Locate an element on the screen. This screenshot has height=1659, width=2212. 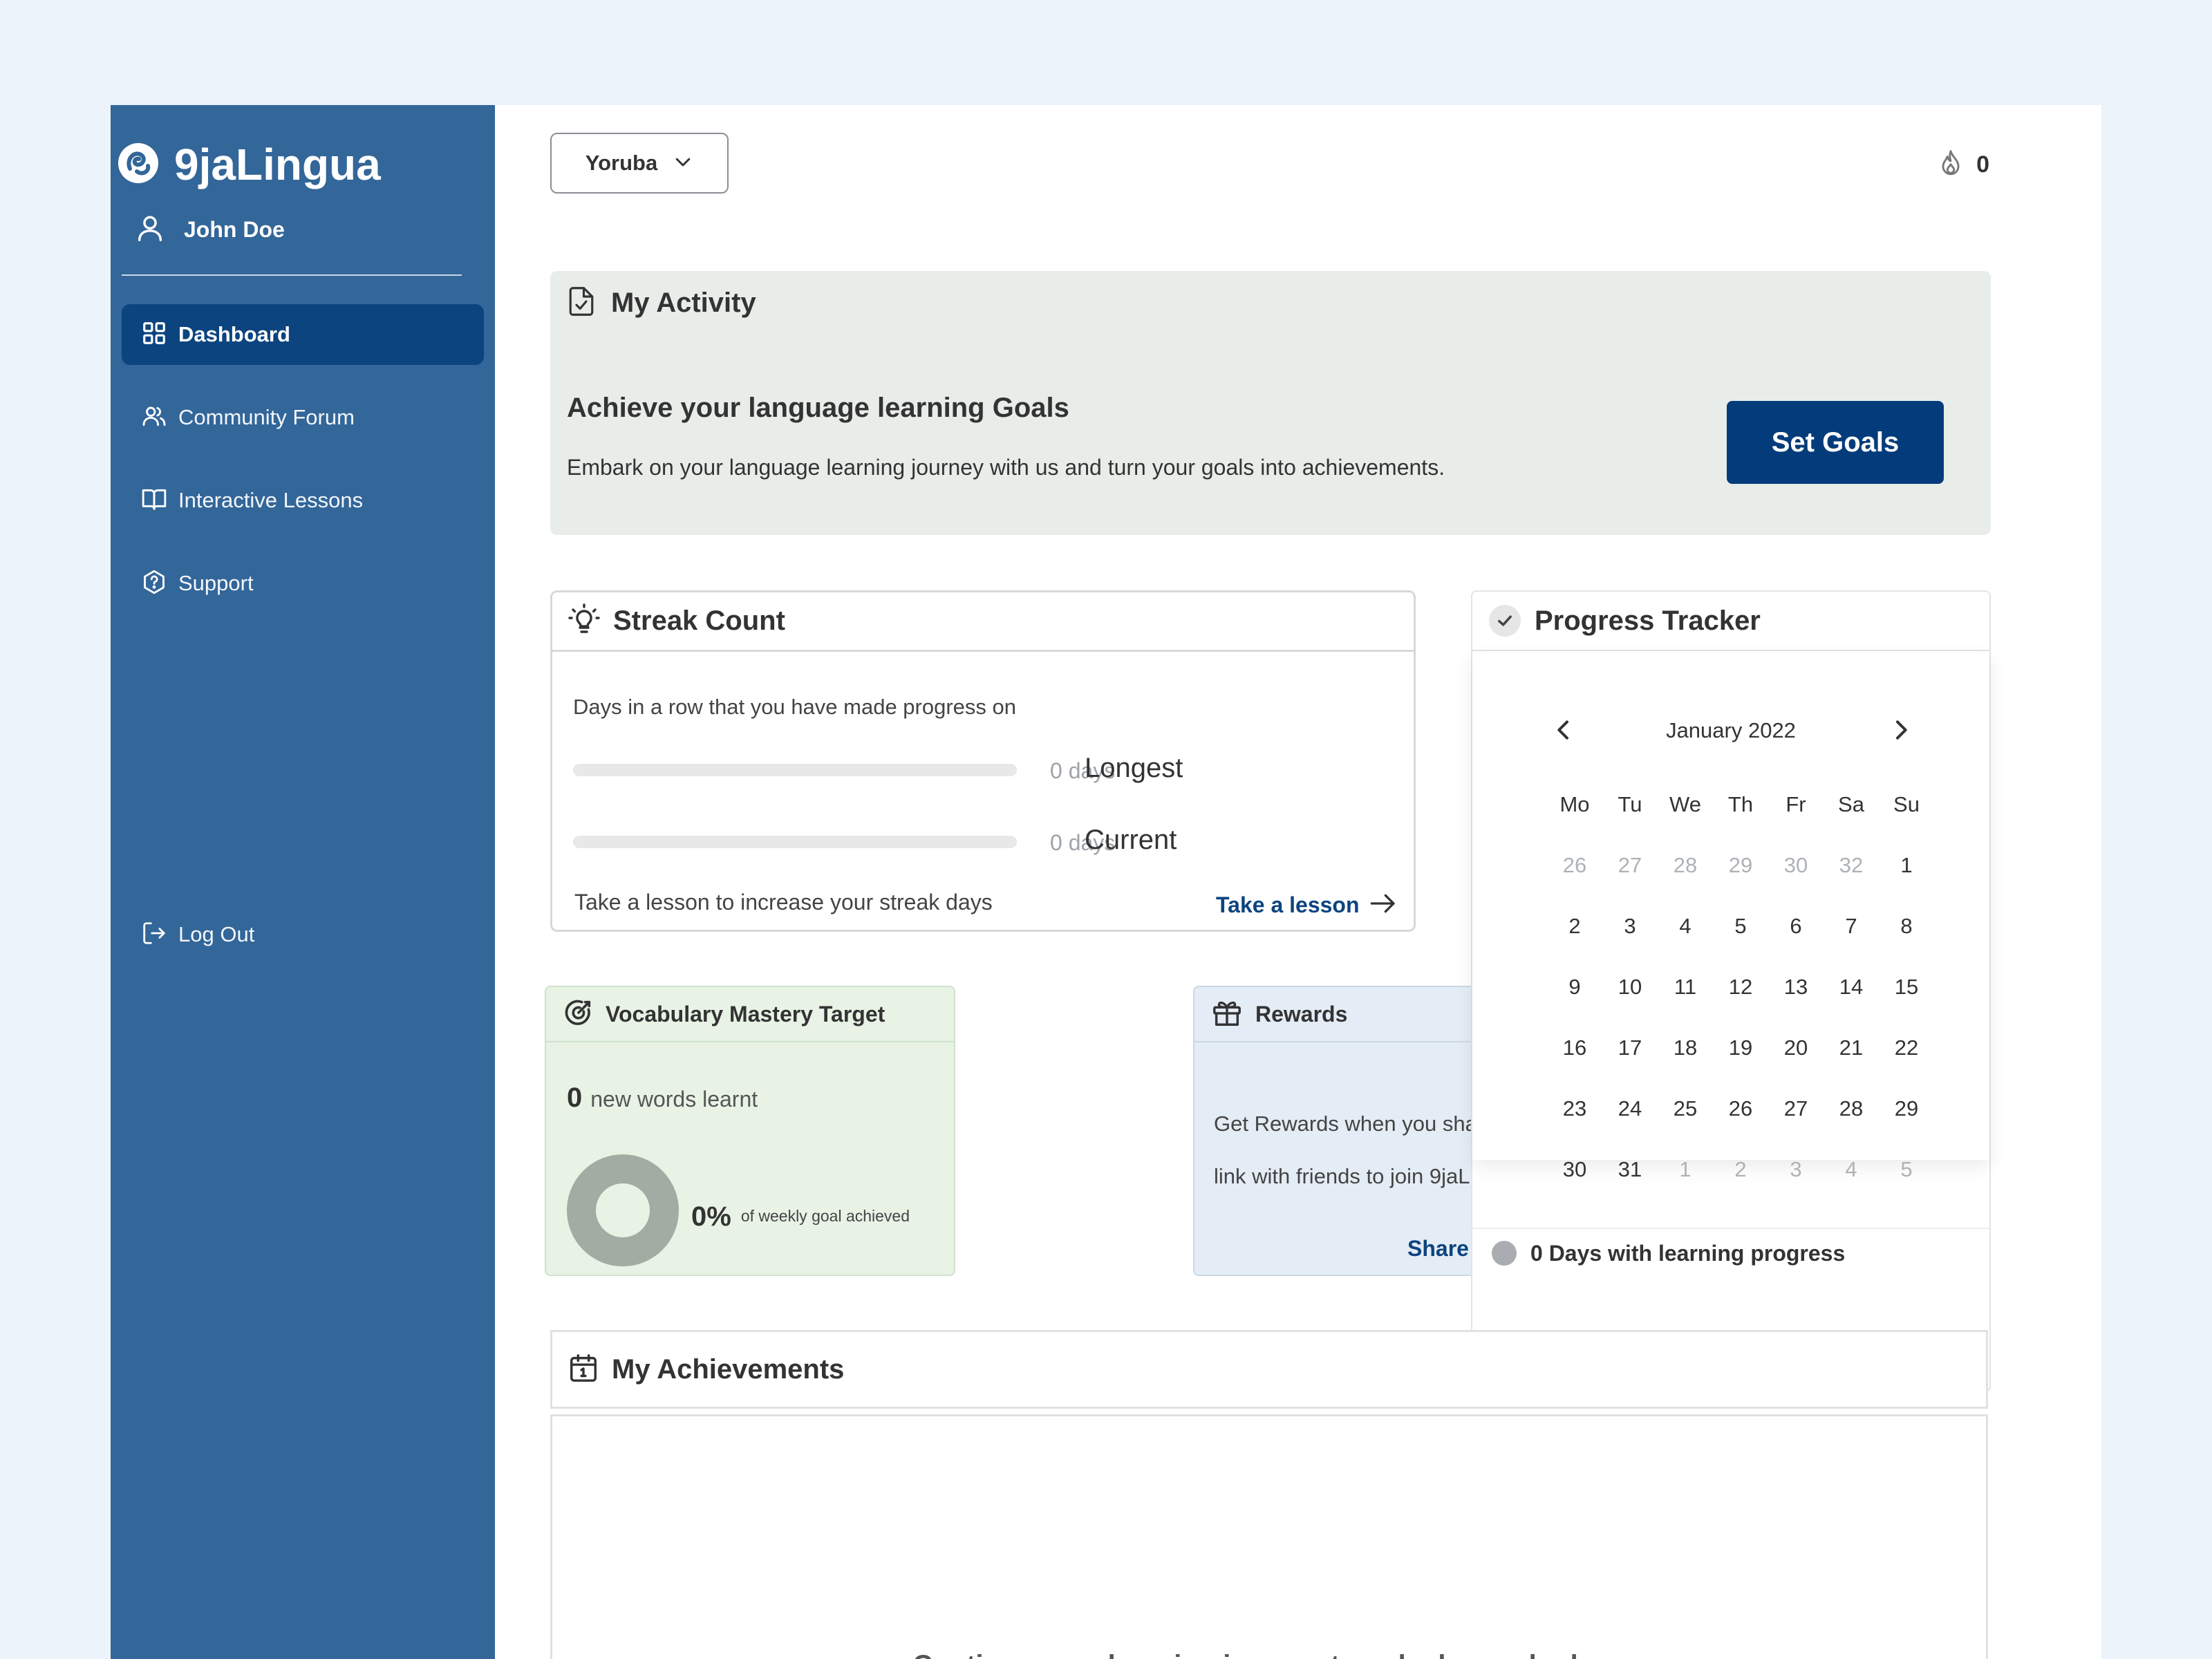
calendar-next-button is located at coordinates (1901, 730).